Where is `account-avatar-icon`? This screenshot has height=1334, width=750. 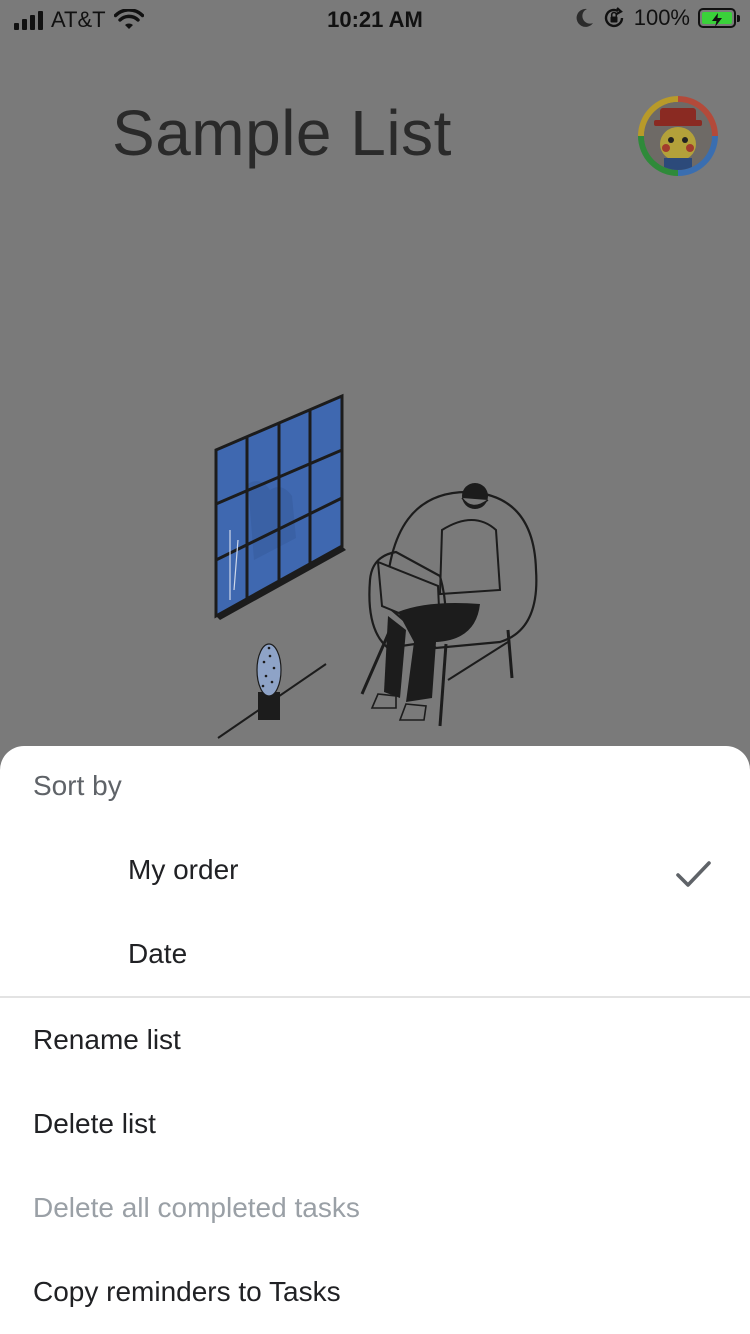
account-avatar-icon is located at coordinates (678, 136).